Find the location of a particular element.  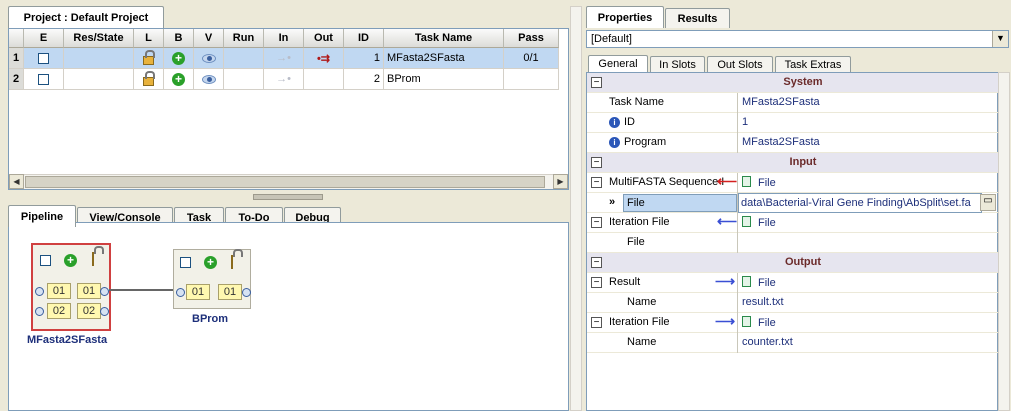

info-icon: i is located at coordinates (614, 142).